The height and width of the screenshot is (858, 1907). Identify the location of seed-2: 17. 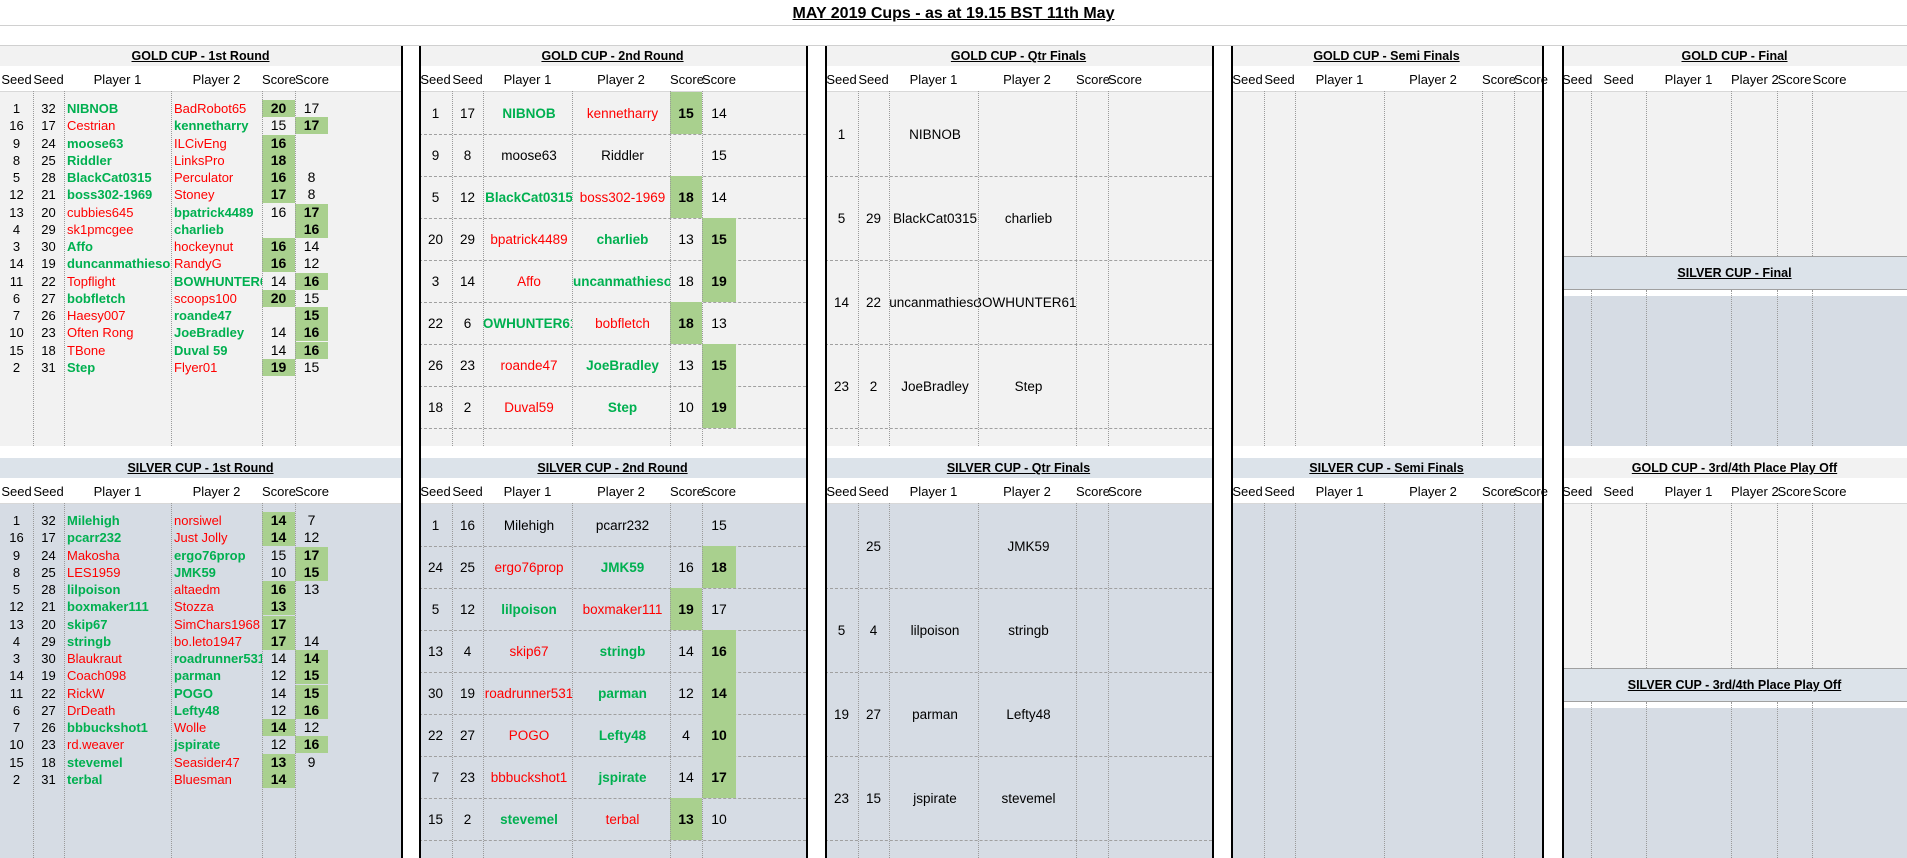
(48, 126).